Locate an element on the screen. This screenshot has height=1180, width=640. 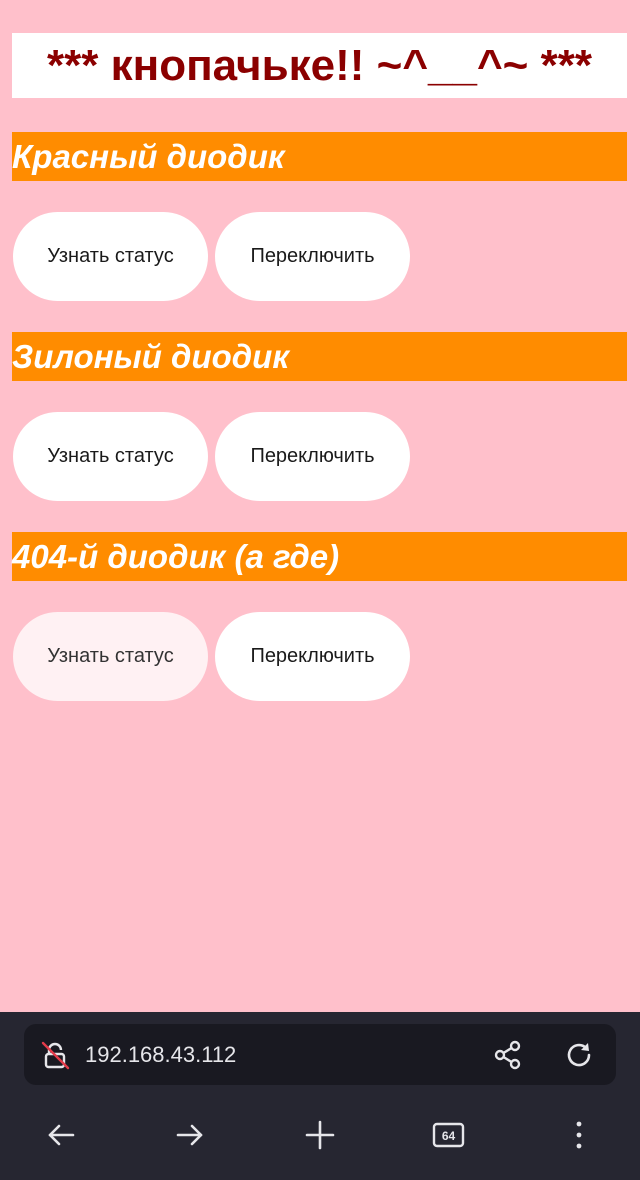
tabs-count-icon: 64 is located at coordinates (449, 1135).